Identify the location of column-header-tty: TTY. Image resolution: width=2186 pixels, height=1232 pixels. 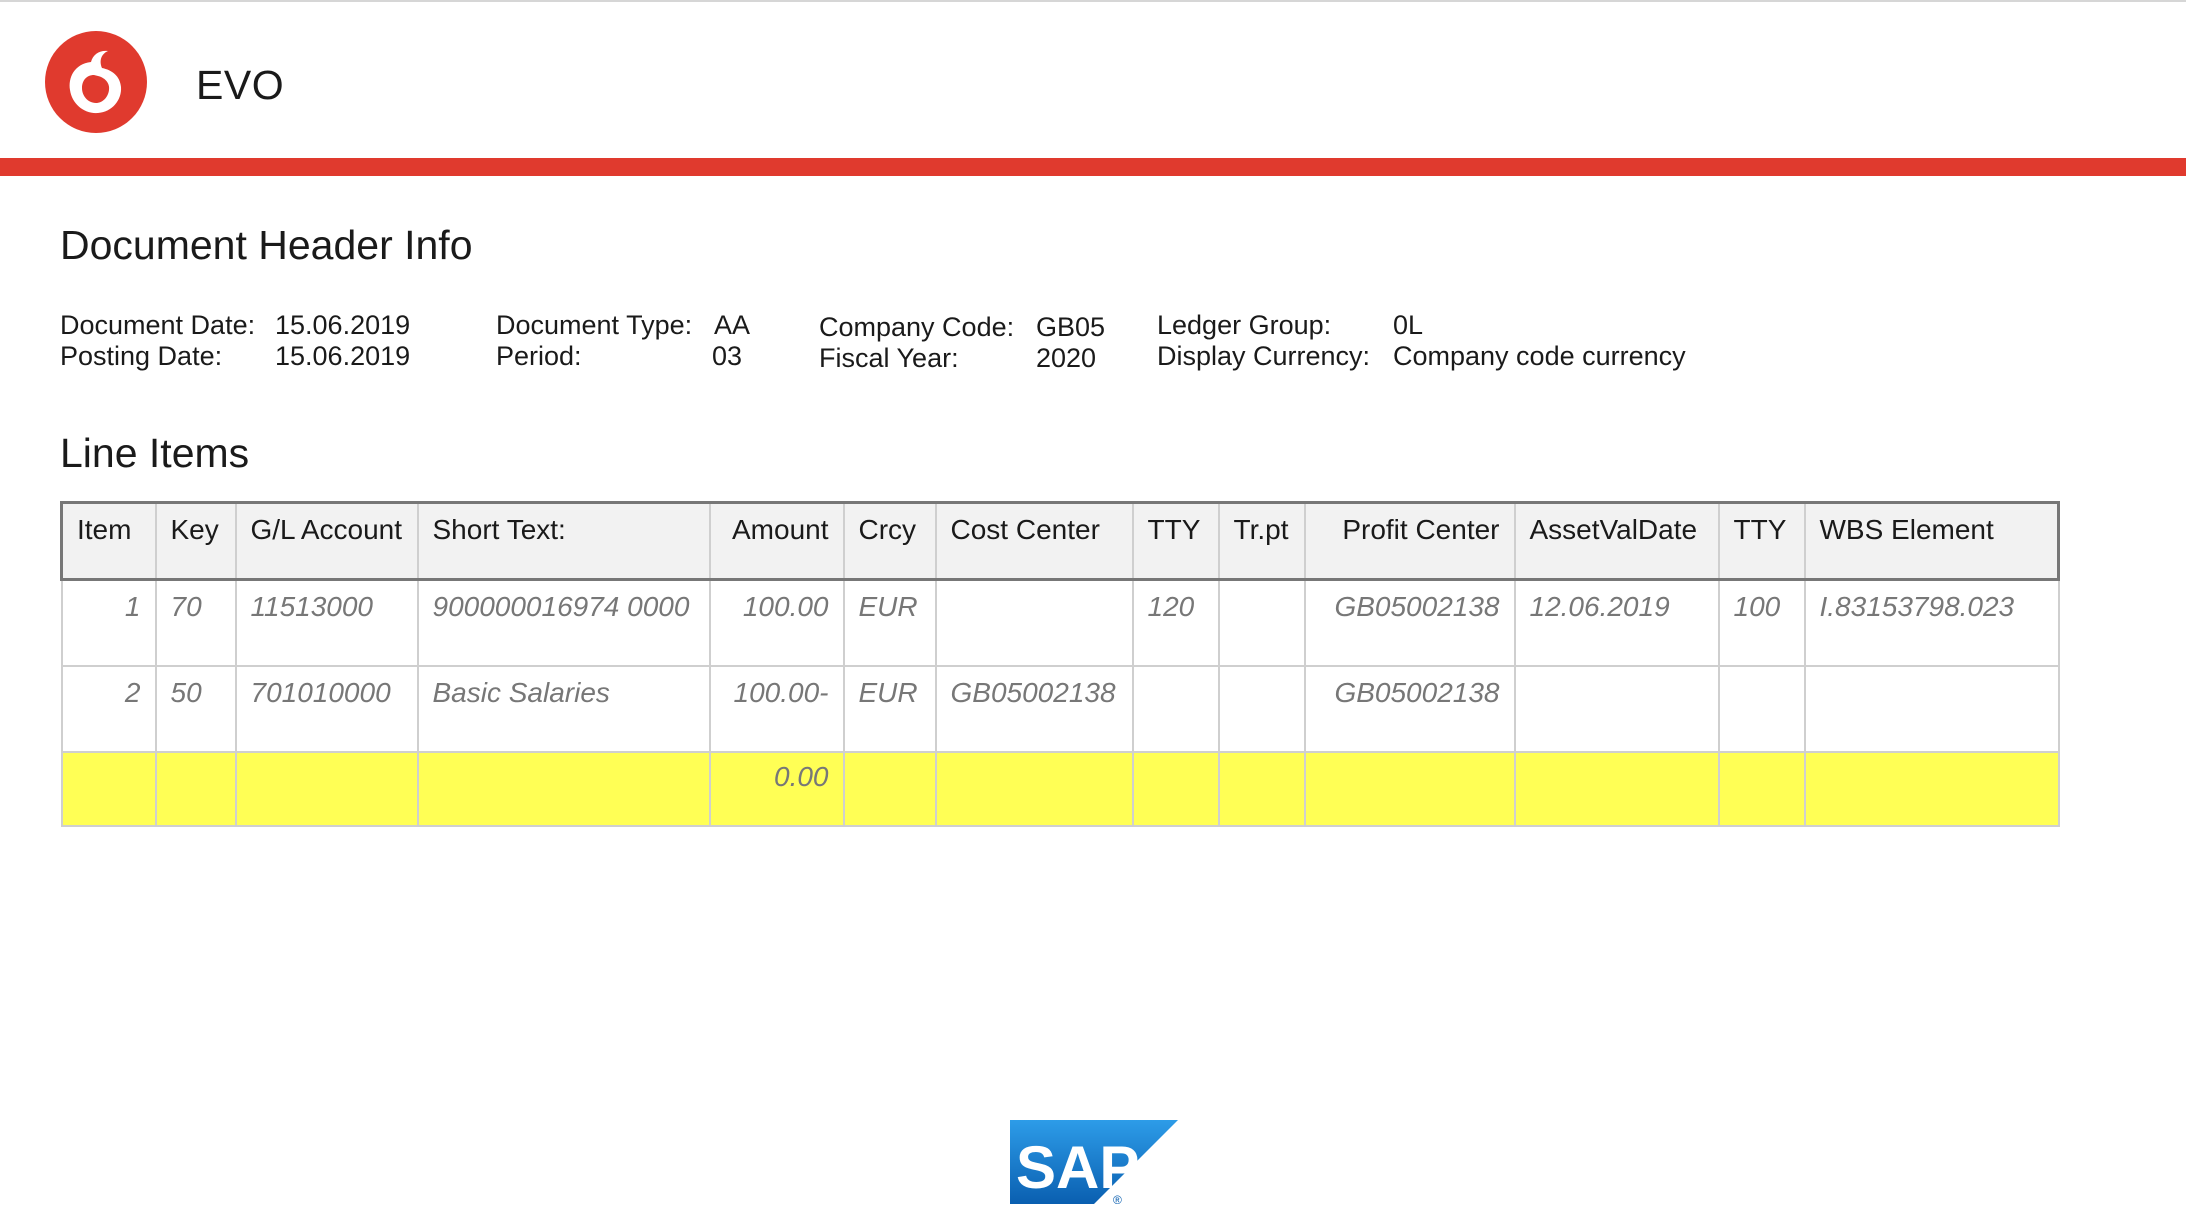
(1175, 541).